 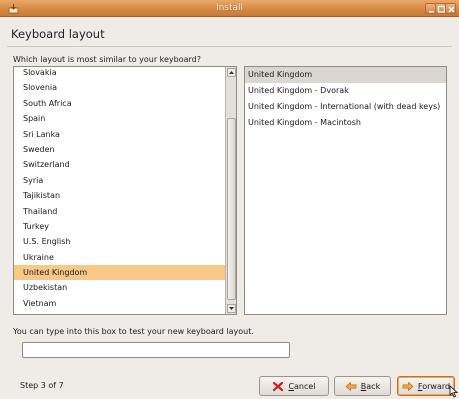 What do you see at coordinates (119, 273) in the screenshot?
I see `layout-list-item-selected: United Kingdom` at bounding box center [119, 273].